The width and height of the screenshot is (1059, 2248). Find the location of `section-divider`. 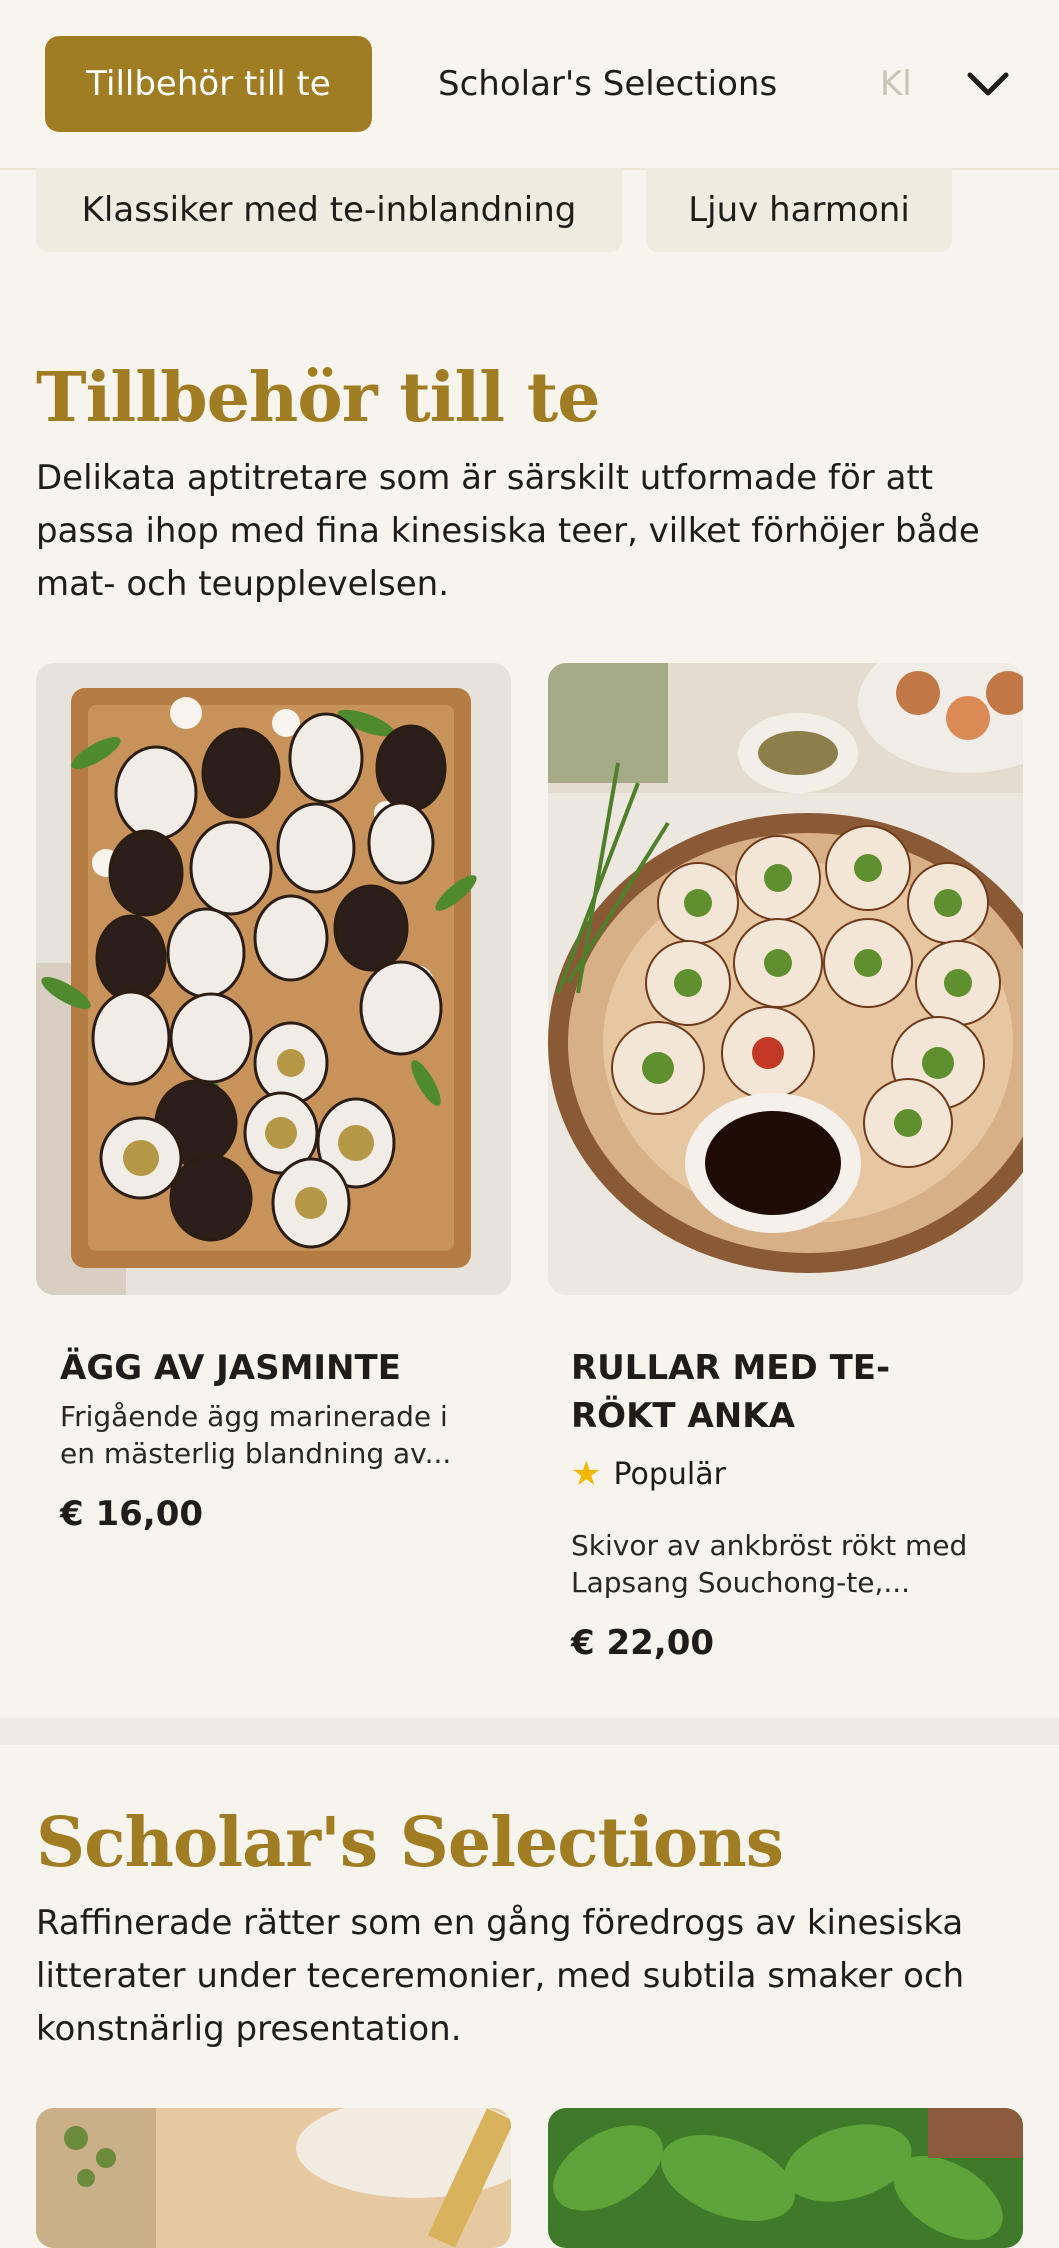

section-divider is located at coordinates (529, 1731).